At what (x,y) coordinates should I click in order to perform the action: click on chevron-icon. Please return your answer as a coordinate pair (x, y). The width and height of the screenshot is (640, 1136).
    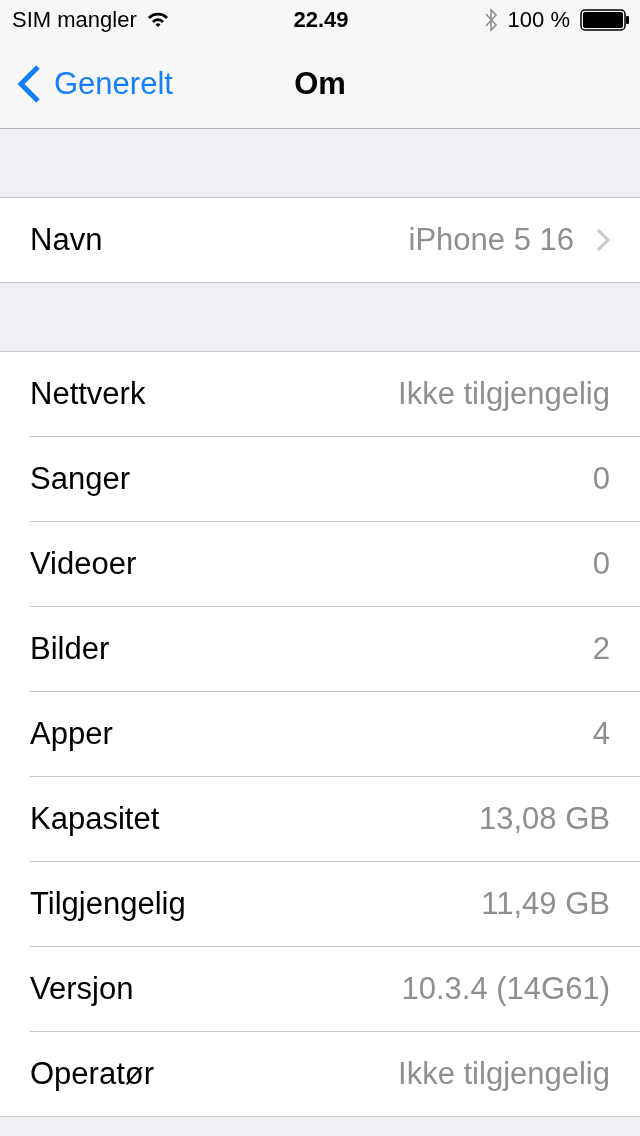
    Looking at the image, I should click on (603, 240).